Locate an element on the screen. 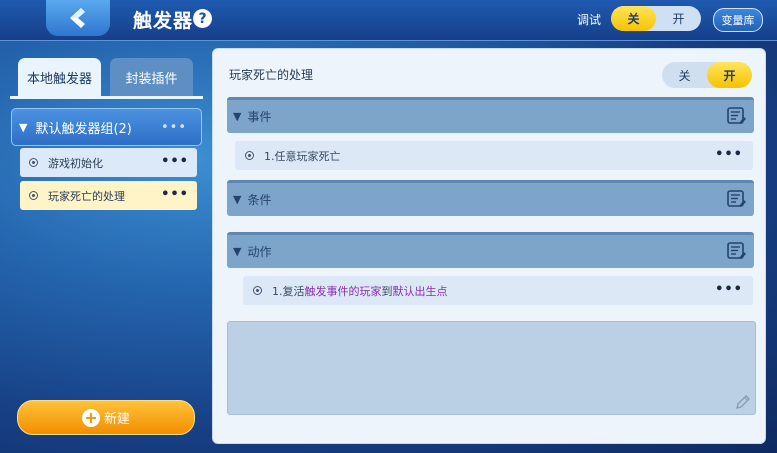  new-trigger-button: + 新建 is located at coordinates (106, 417).